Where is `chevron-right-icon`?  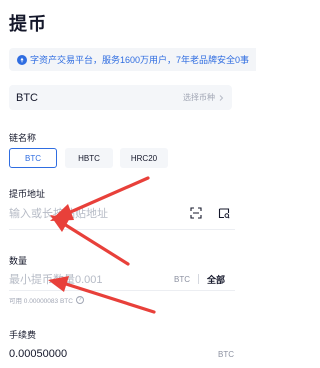 chevron-right-icon is located at coordinates (221, 97).